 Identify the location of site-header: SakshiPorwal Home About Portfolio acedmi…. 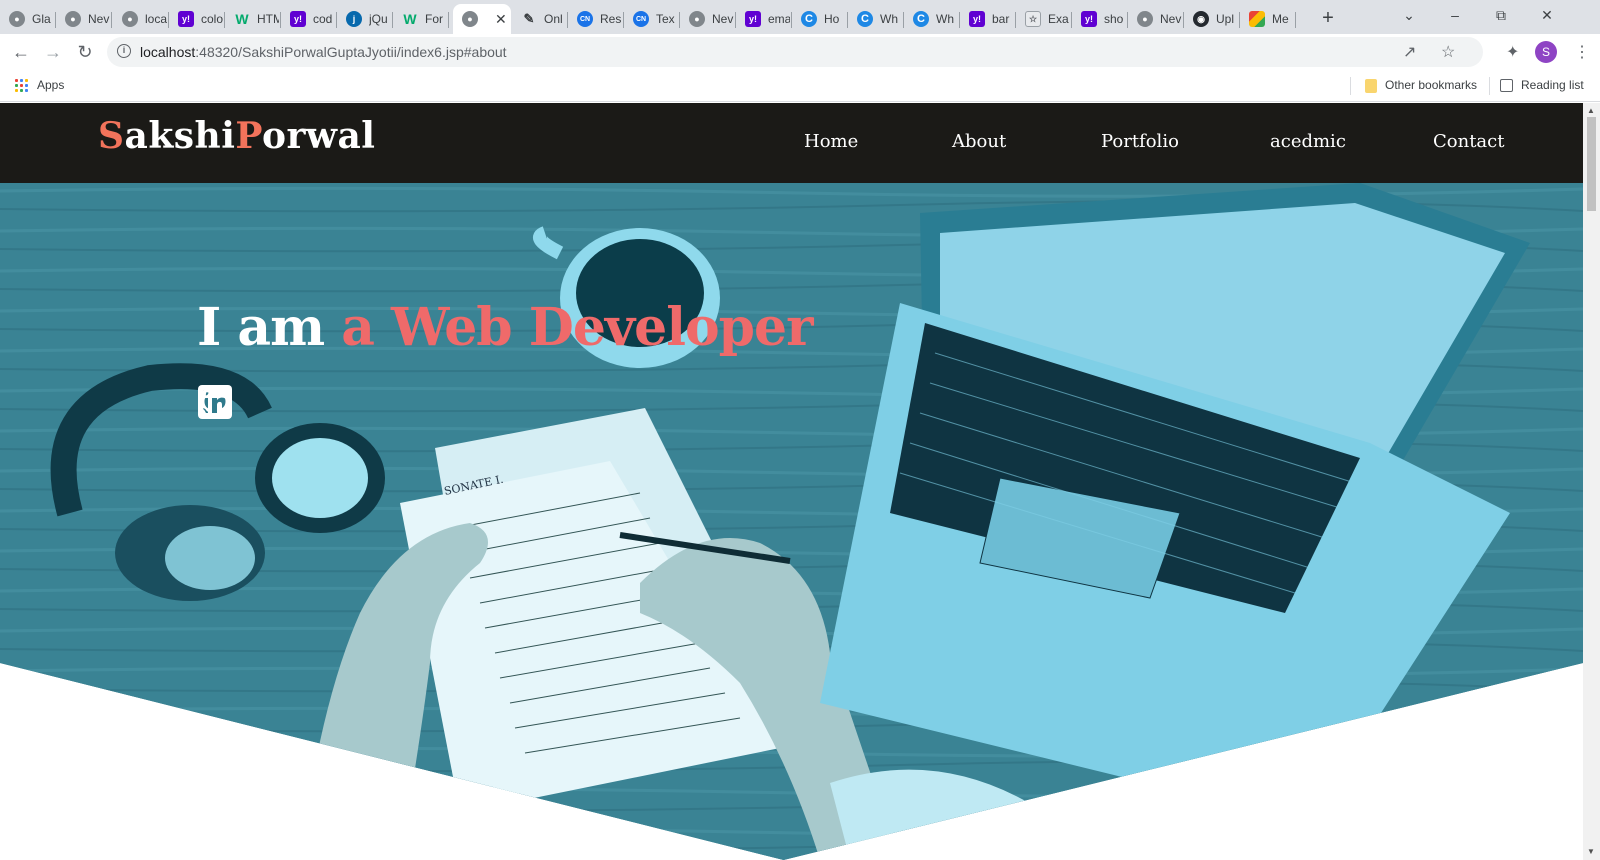
(791, 143).